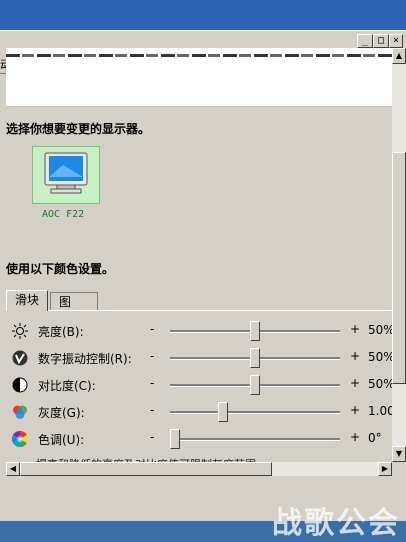 The width and height of the screenshot is (406, 542). I want to click on scroll-down-arrow-icon: ▼, so click(399, 454).